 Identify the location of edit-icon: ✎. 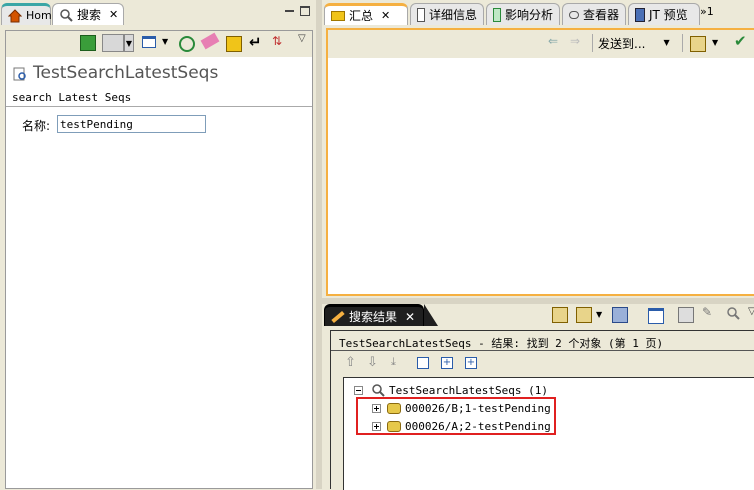
(707, 312).